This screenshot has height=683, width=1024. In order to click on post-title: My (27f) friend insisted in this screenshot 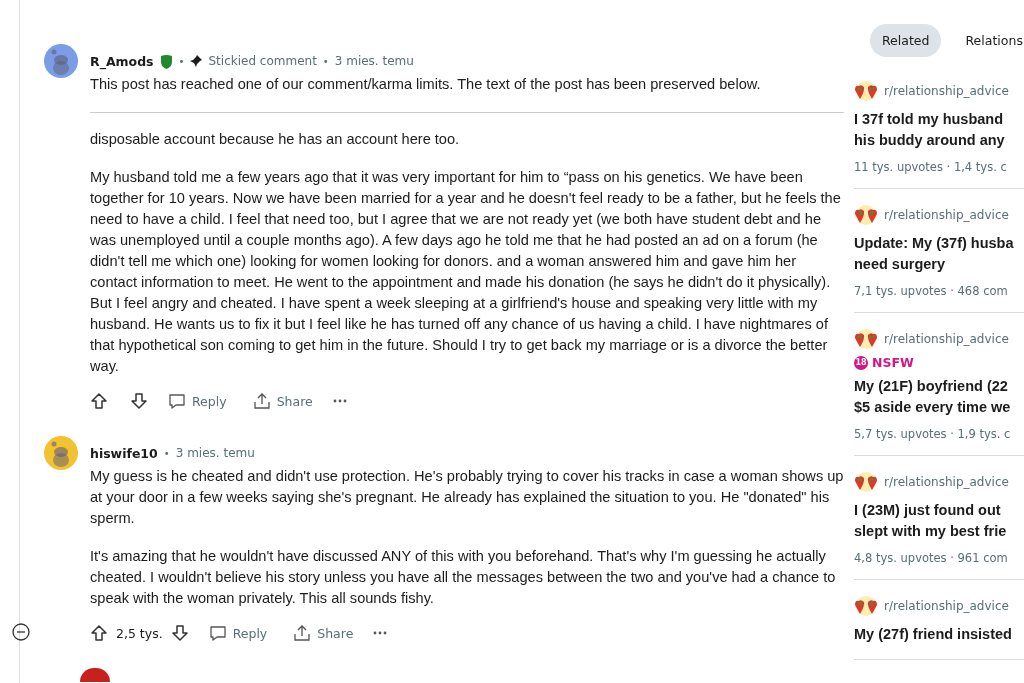, I will do `click(939, 634)`.